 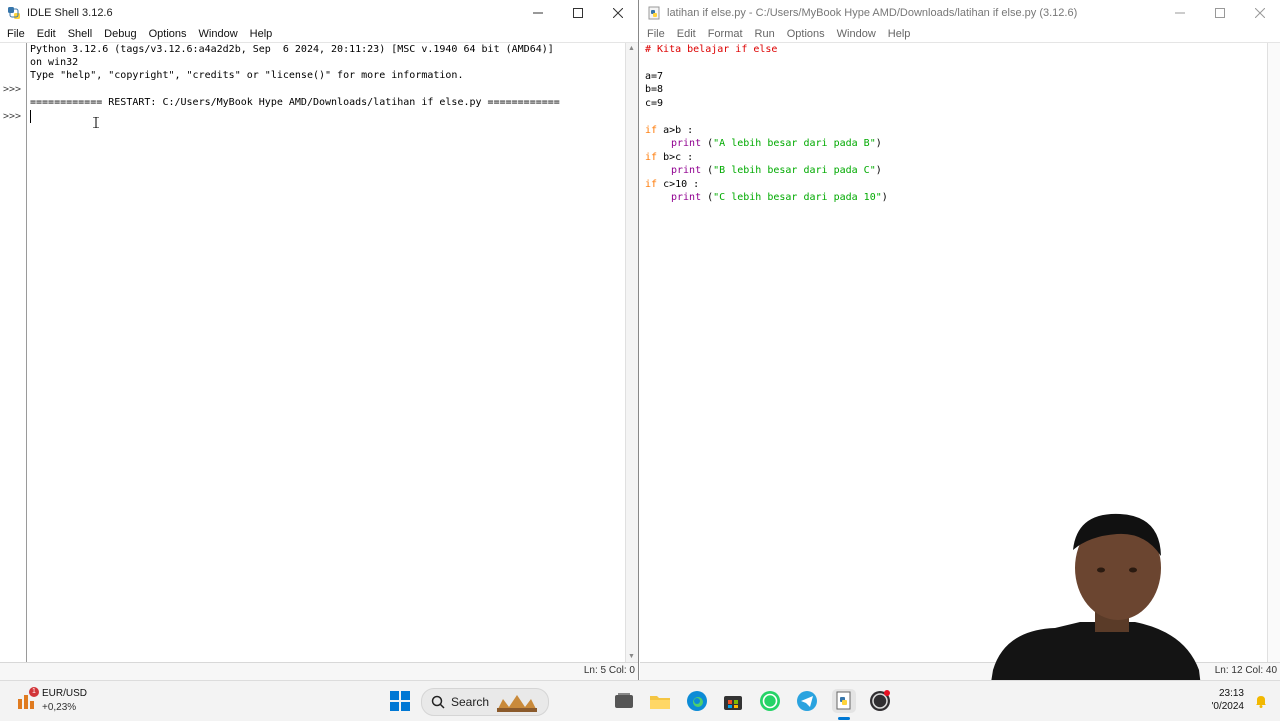 I want to click on condition: b>c :, so click(x=675, y=157).